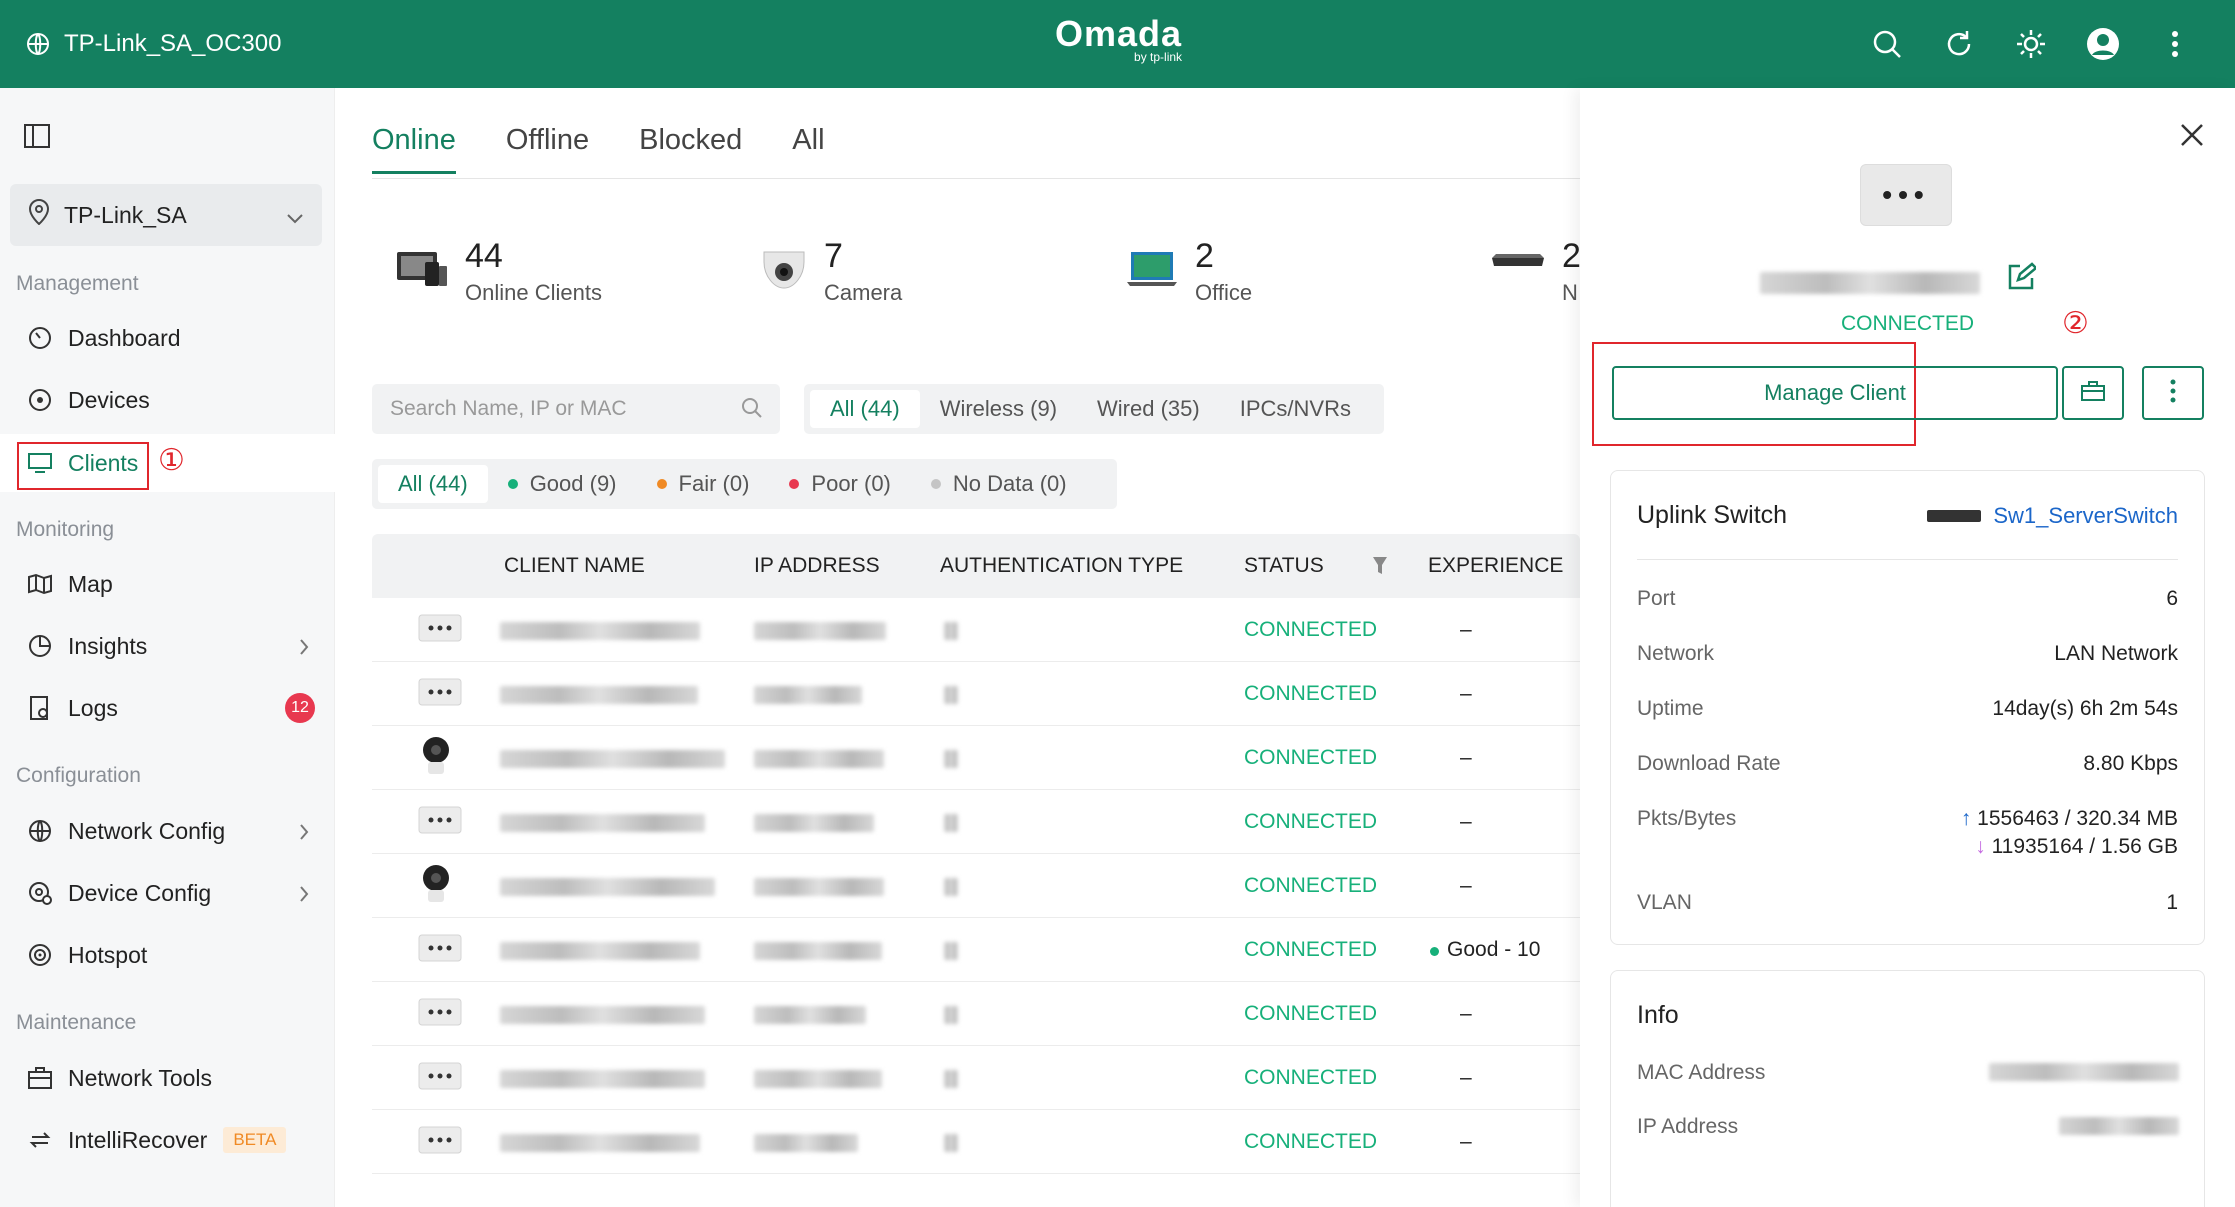 The height and width of the screenshot is (1207, 2235). I want to click on col-status: STATUS, so click(1284, 566).